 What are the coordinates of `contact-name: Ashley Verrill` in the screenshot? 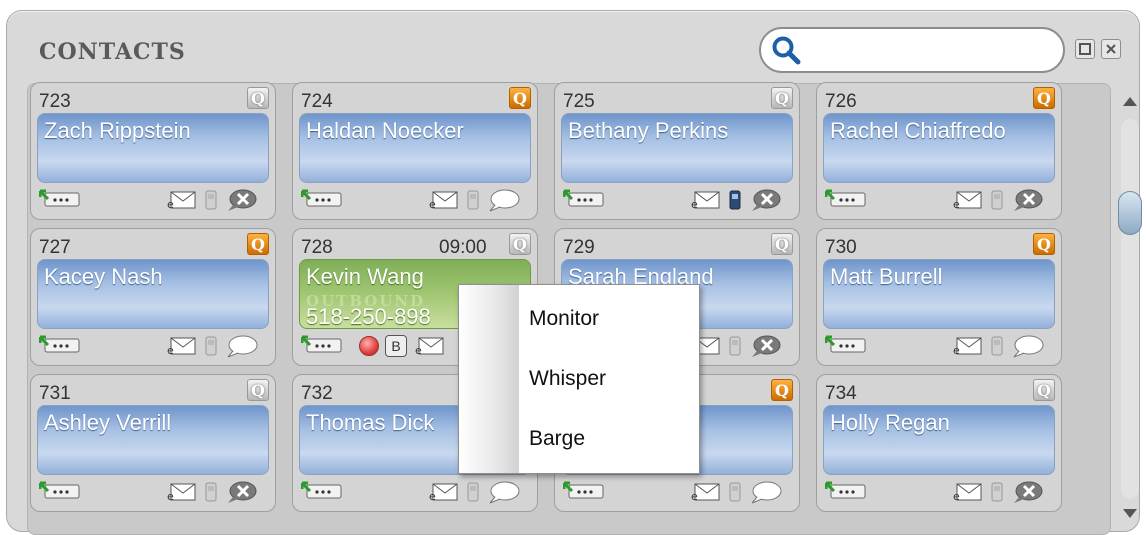 It's located at (108, 422).